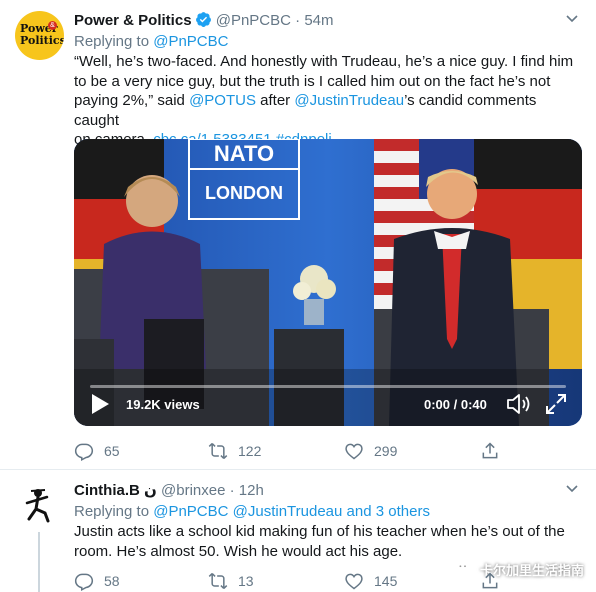  Describe the element at coordinates (52, 25) in the screenshot. I see `avatar-ampersand: &` at that location.